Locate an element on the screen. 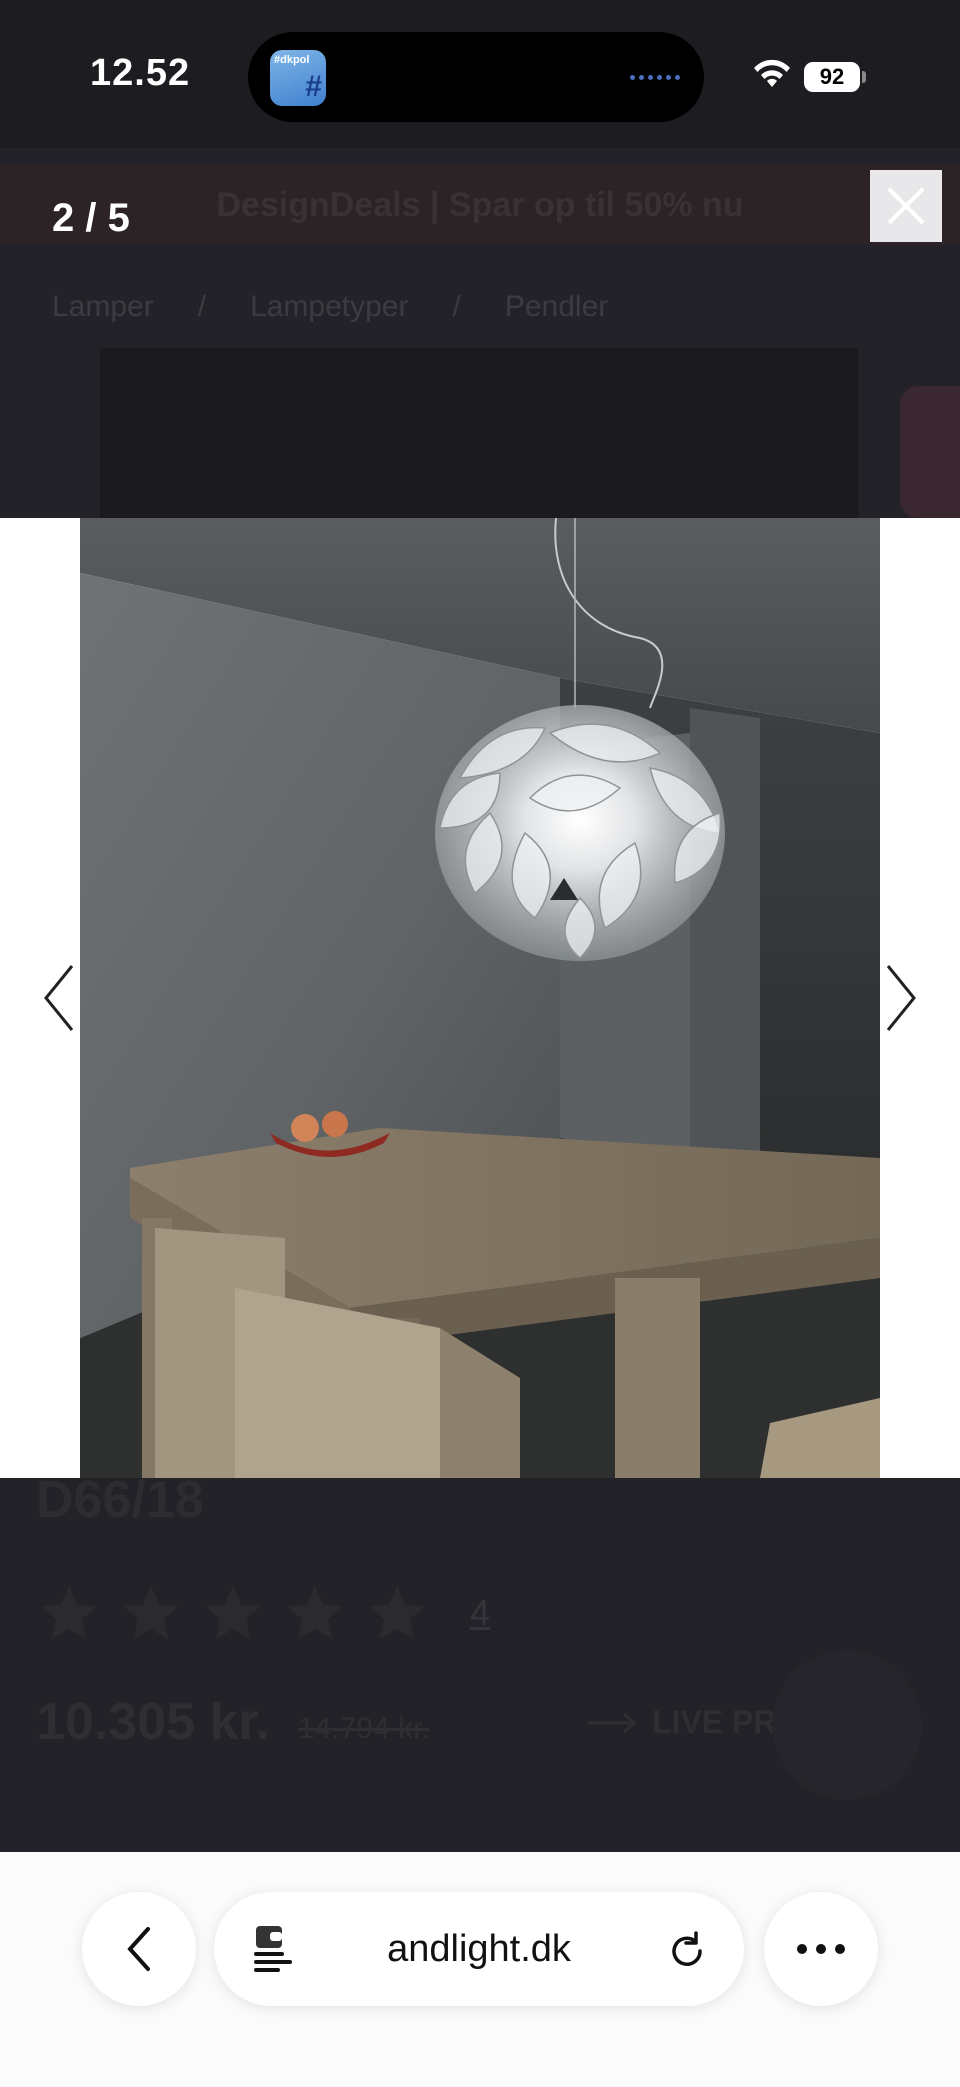 This screenshot has height=2087, width=960. floating-chat-button is located at coordinates (847, 1725).